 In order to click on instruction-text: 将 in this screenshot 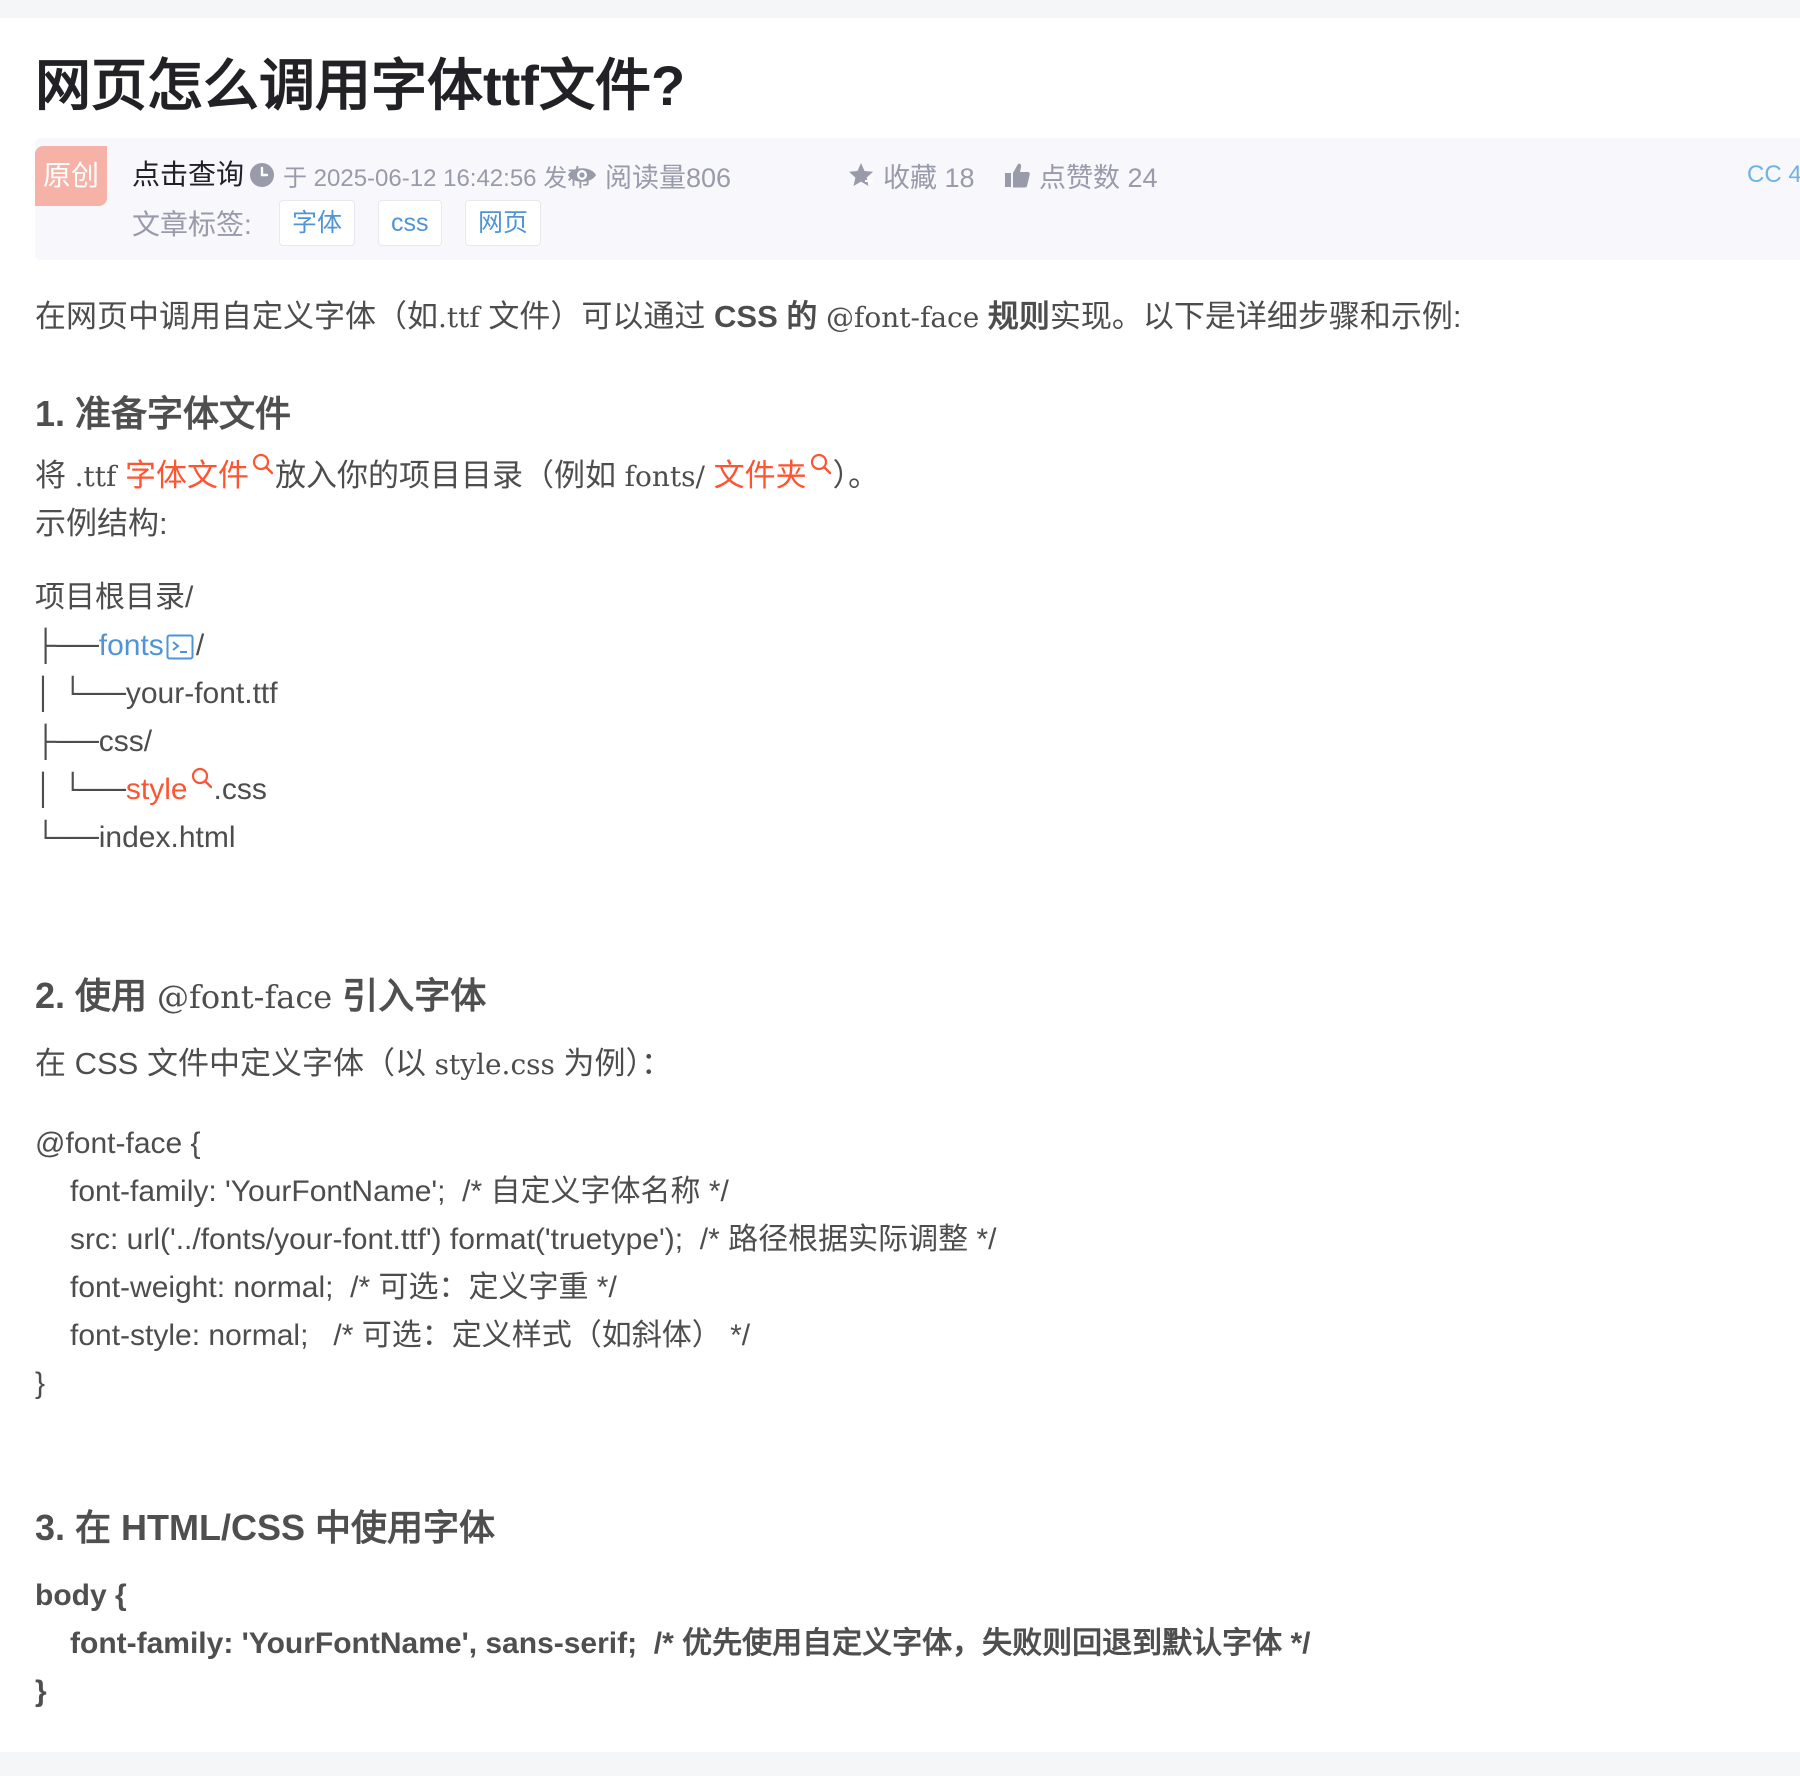, I will do `click(50, 475)`.